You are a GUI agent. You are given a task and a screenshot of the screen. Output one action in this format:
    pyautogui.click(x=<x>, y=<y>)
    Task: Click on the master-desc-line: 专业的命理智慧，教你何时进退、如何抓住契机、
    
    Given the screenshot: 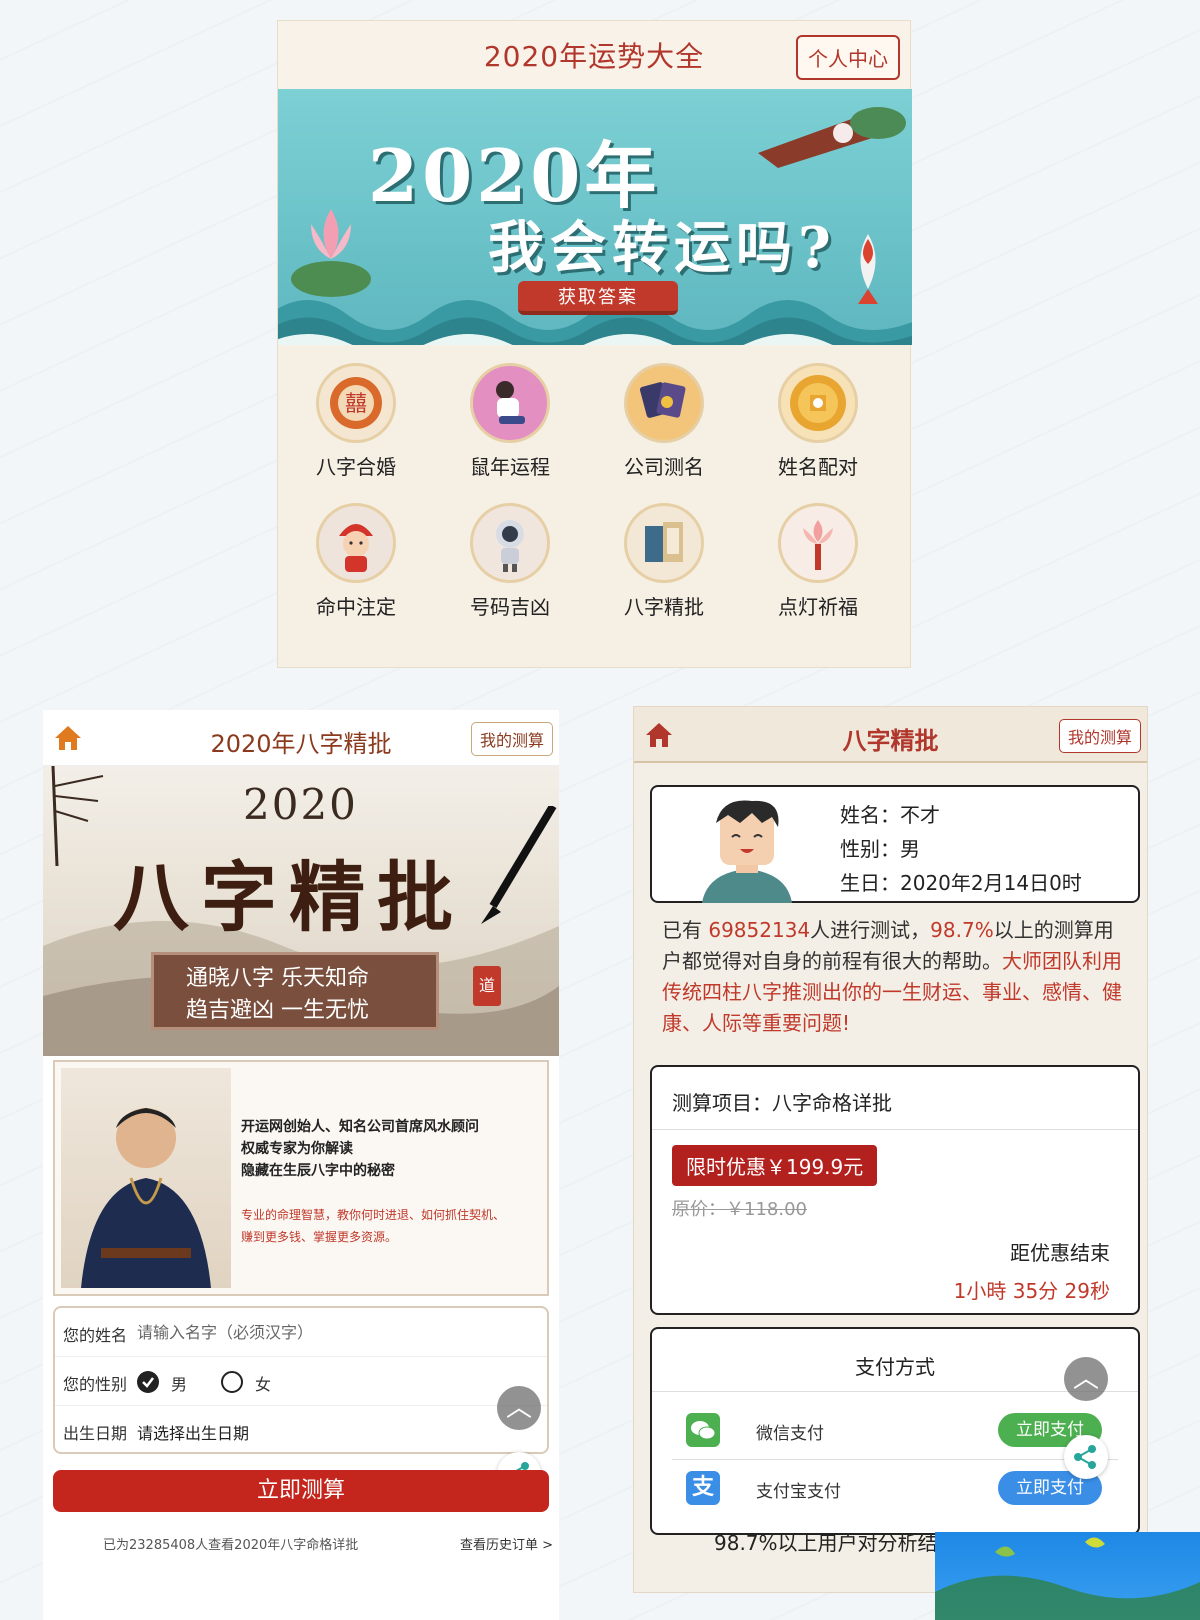 What is the action you would take?
    pyautogui.click(x=373, y=1215)
    